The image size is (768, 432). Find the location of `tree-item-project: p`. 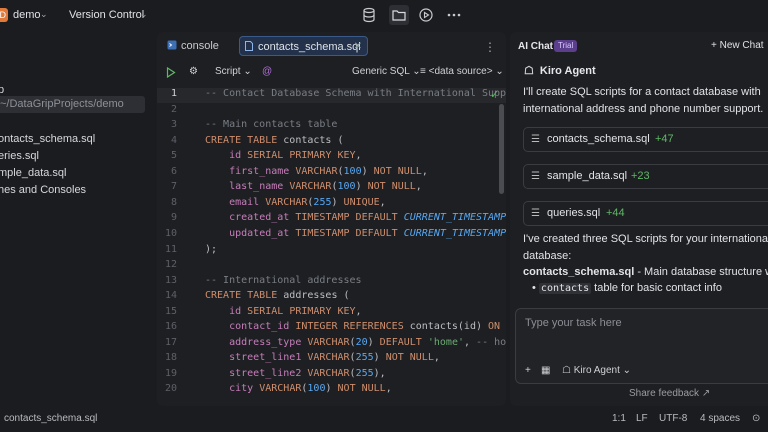

tree-item-project: p is located at coordinates (2, 90).